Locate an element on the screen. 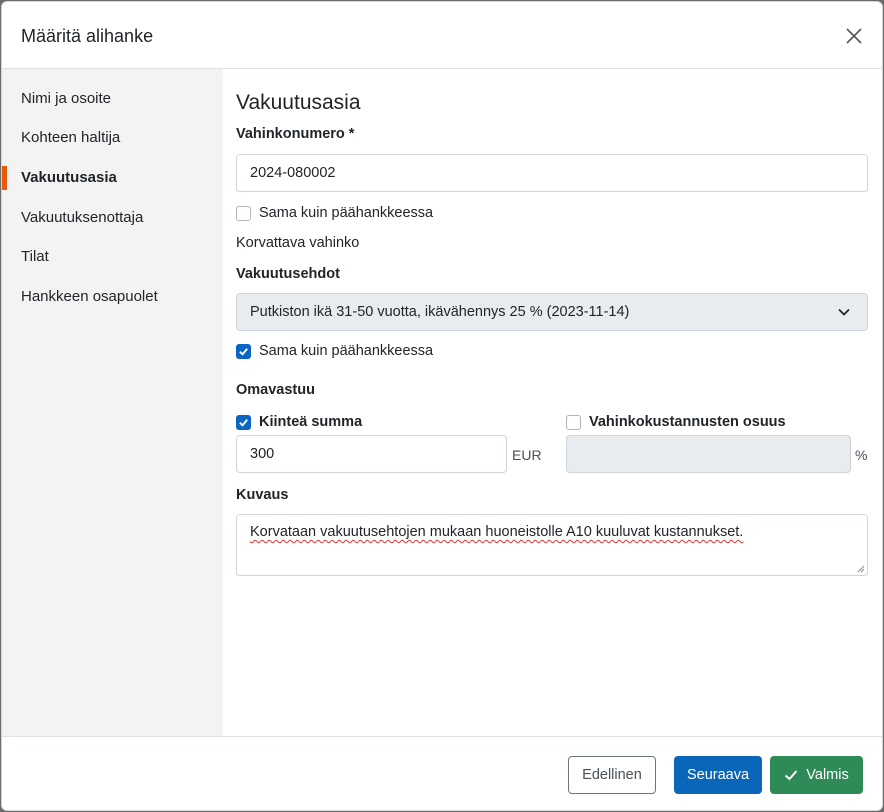 The height and width of the screenshot is (812, 884). modal-footer: Edellinen Seuraava Valmis is located at coordinates (442, 773).